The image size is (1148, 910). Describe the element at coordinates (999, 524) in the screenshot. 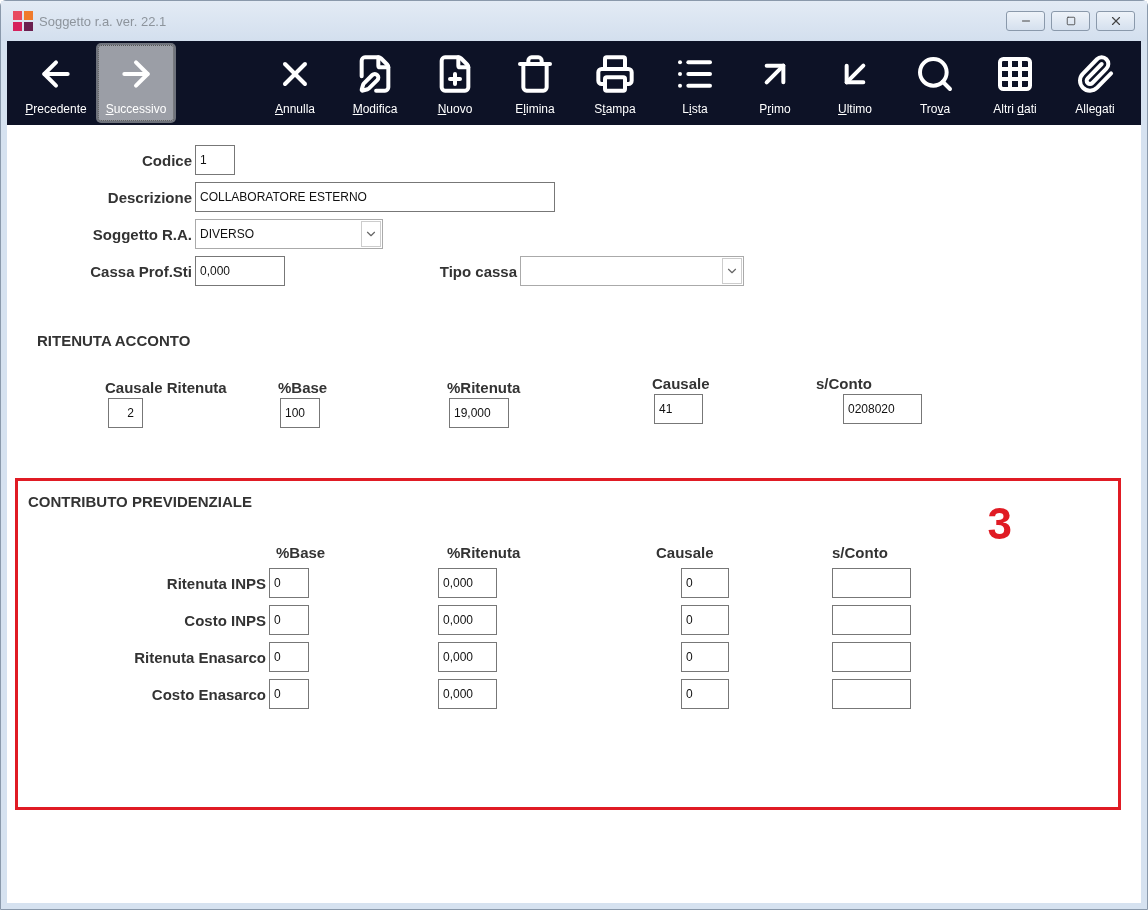

I see `annotation-number: 3` at that location.